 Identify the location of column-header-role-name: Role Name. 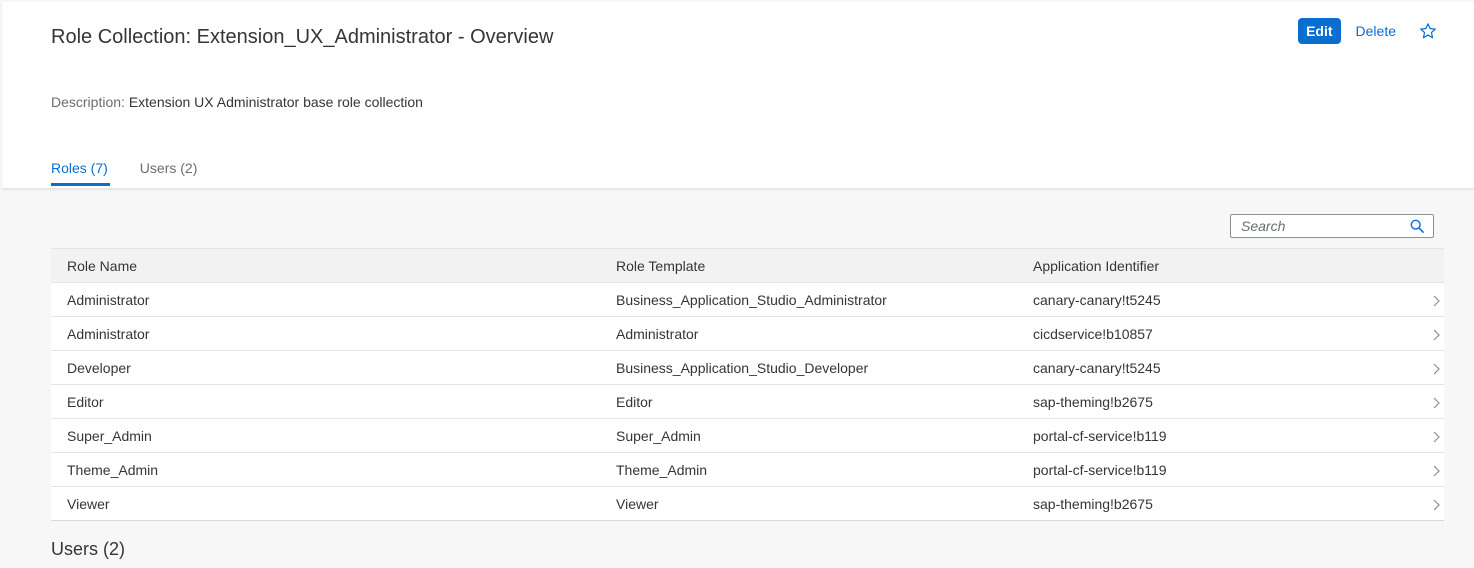
(102, 265).